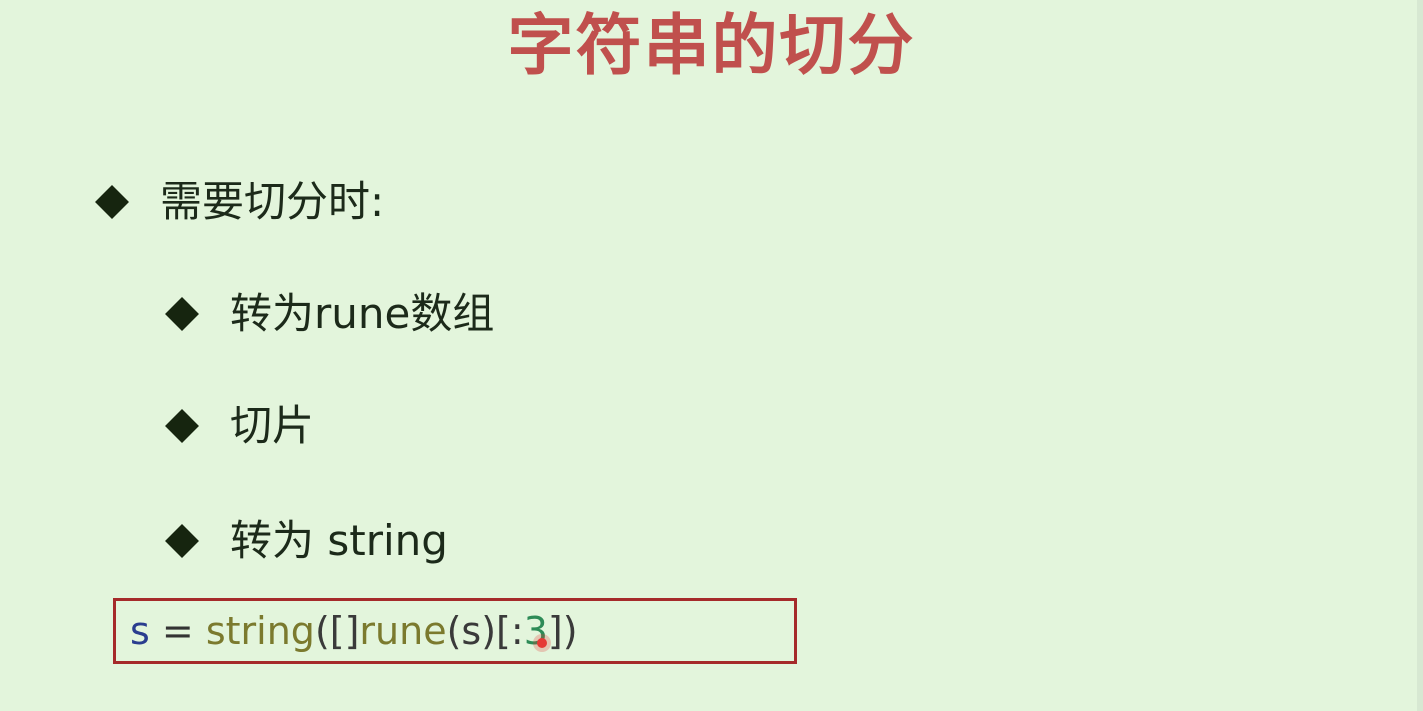 This screenshot has height=711, width=1423. Describe the element at coordinates (711, 45) in the screenshot. I see `slide-title: 字符串的切分` at that location.